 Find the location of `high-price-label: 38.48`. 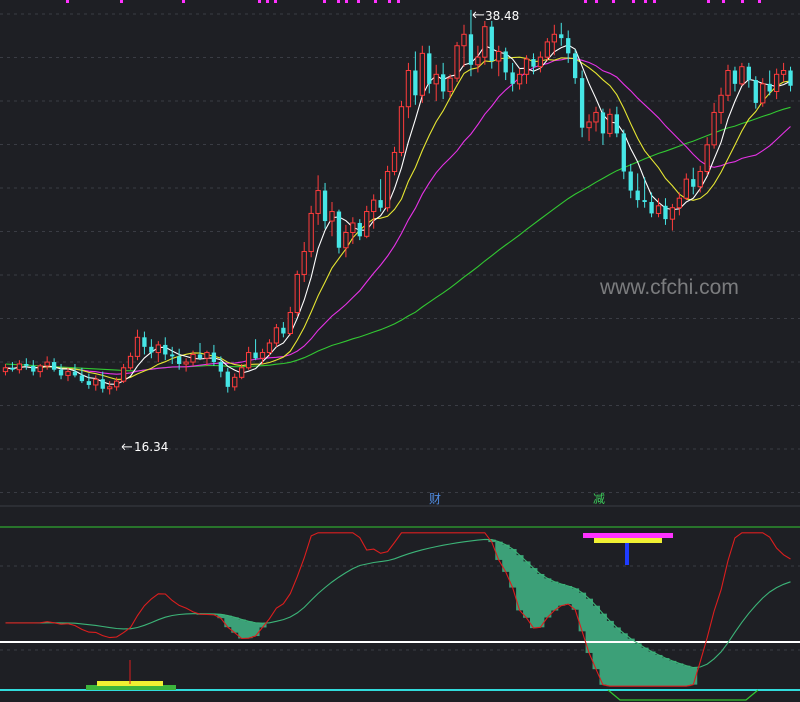

high-price-label: 38.48 is located at coordinates (502, 16).